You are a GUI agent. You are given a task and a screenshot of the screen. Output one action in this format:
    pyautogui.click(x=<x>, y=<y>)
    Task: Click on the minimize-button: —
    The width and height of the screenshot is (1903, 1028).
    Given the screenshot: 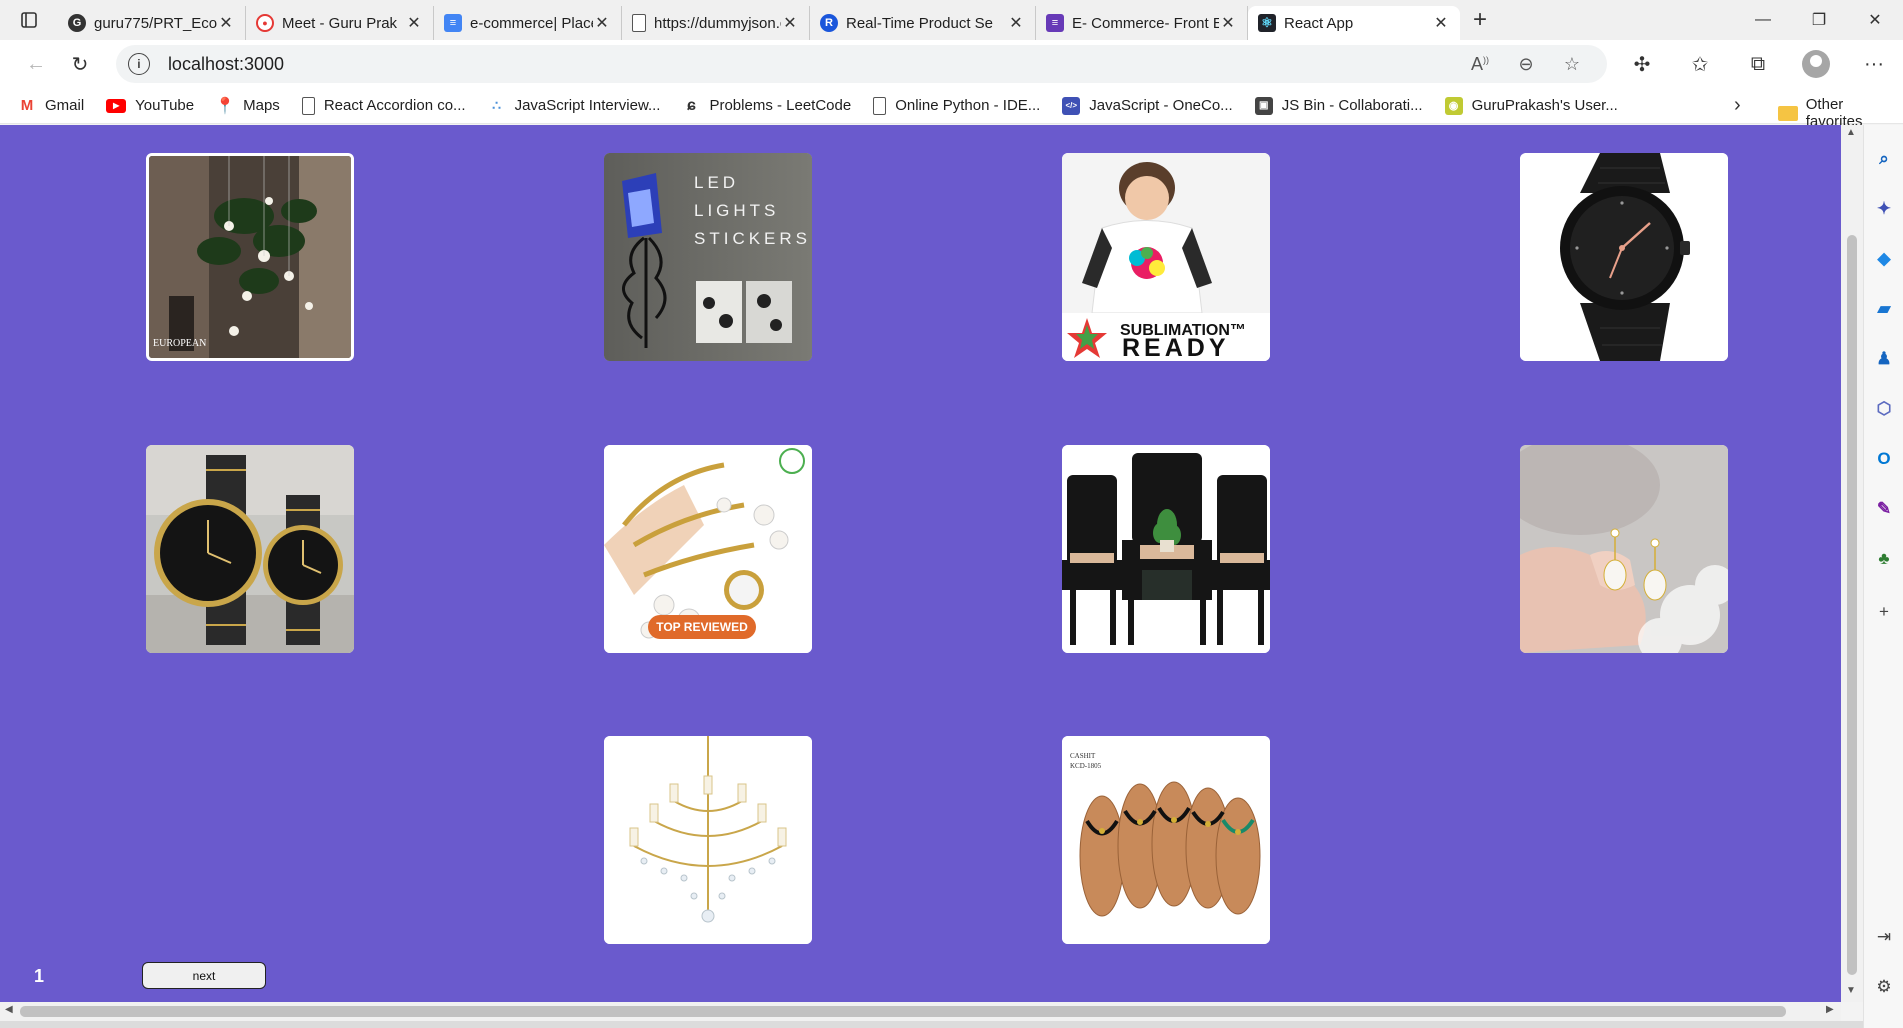 What is the action you would take?
    pyautogui.click(x=1763, y=20)
    